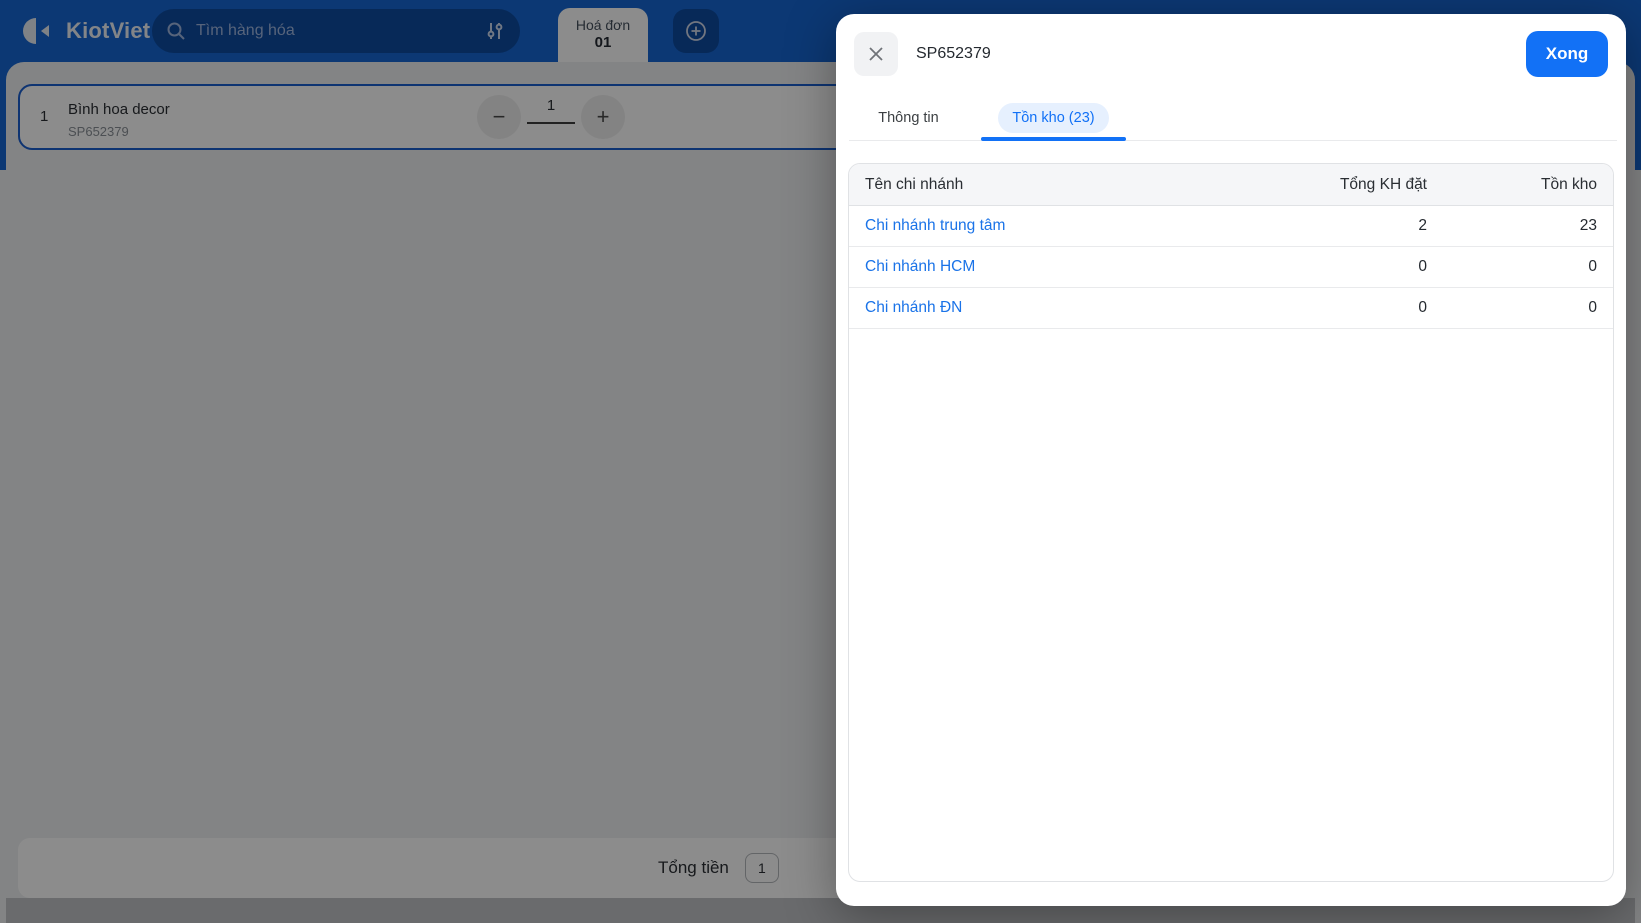  I want to click on table-row: Chi nhánh trung tâm 2 23, so click(1231, 226).